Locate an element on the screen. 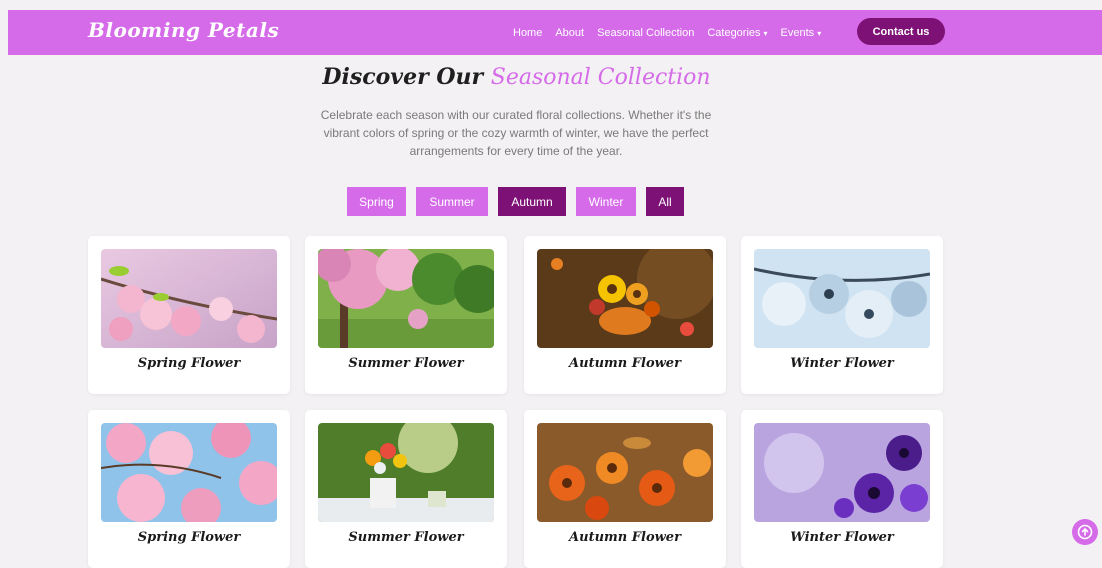  nav-categories-label: Categories is located at coordinates (734, 32).